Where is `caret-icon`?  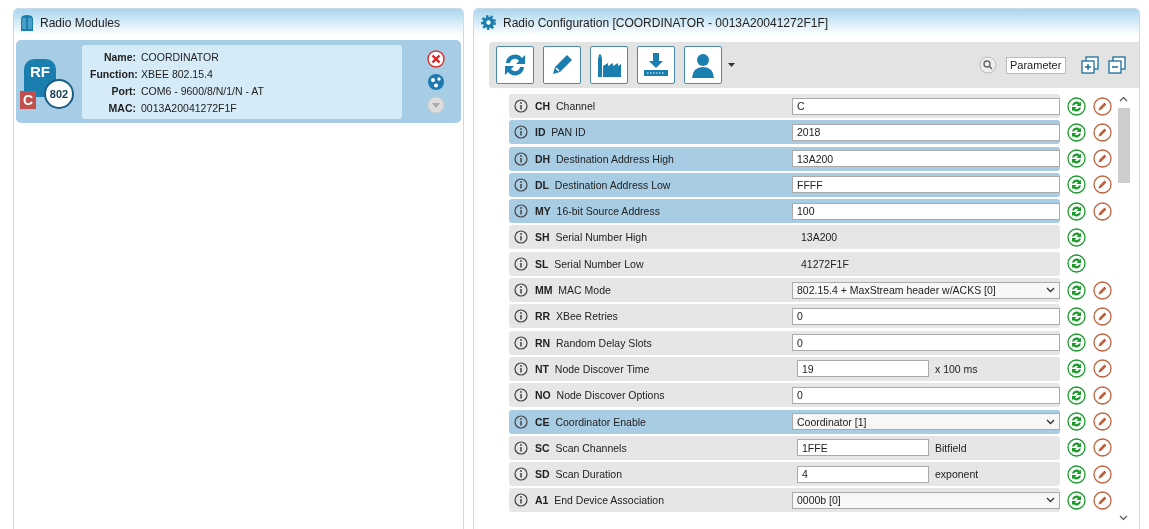 caret-icon is located at coordinates (731, 65).